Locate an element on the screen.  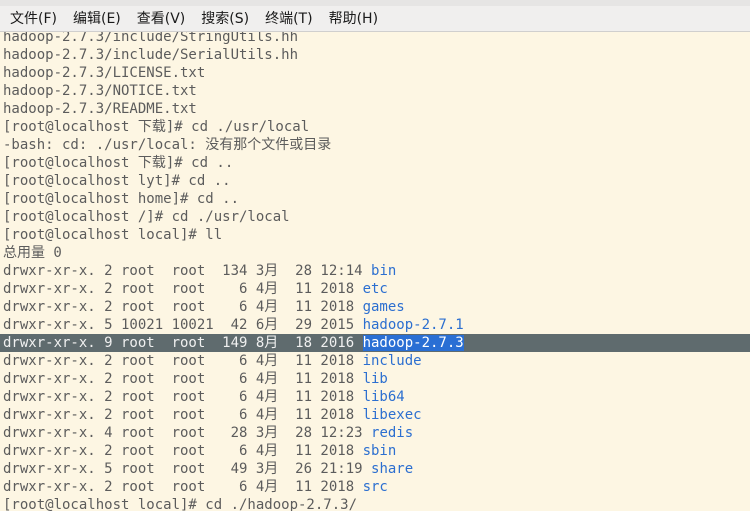
listing-meta: drwxr-xr-x. 5 root root 49 3月 26 21:19 is located at coordinates (187, 469).